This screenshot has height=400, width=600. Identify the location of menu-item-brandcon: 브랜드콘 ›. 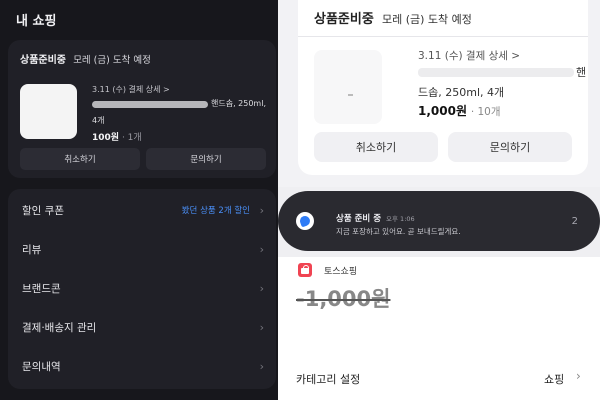
(142, 288).